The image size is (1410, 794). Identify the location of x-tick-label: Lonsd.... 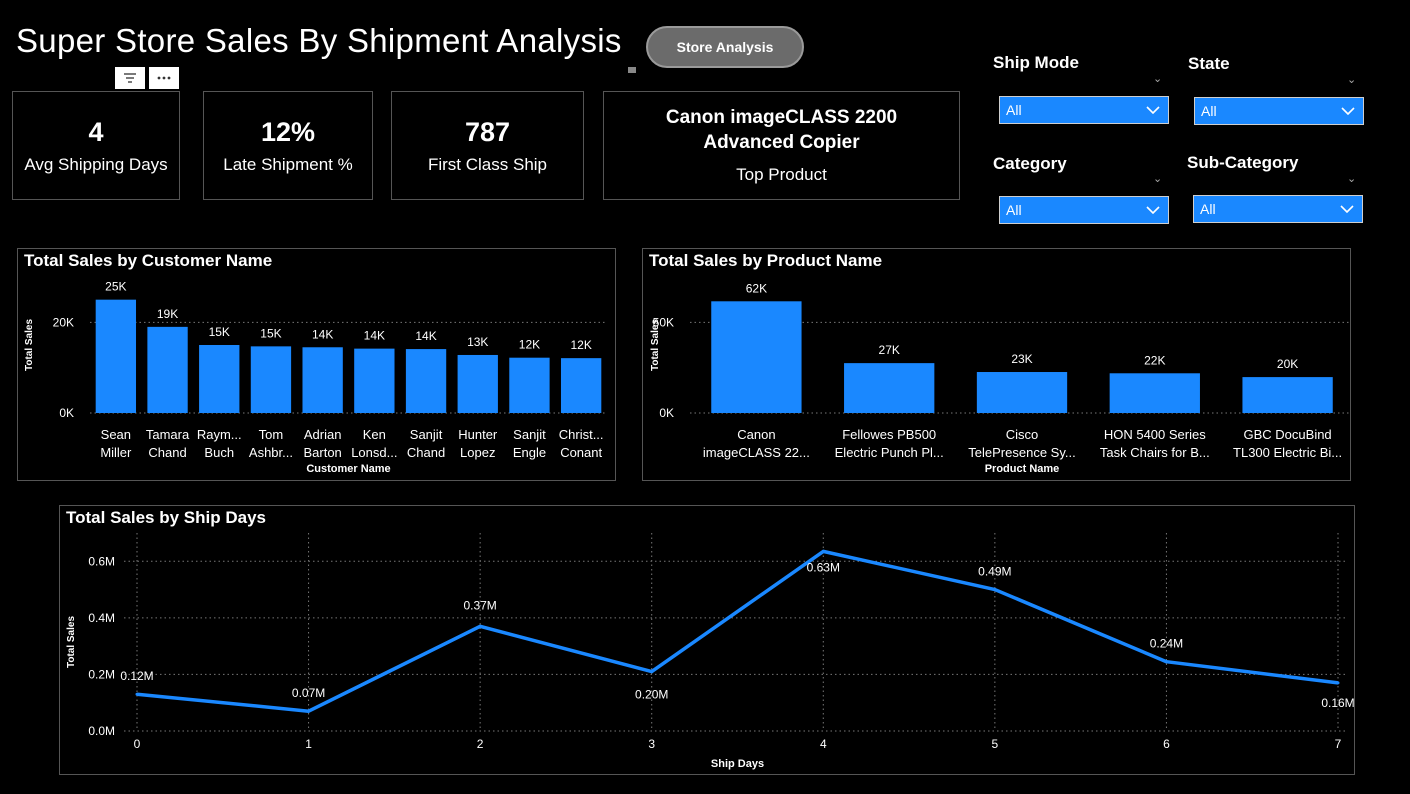
(374, 452).